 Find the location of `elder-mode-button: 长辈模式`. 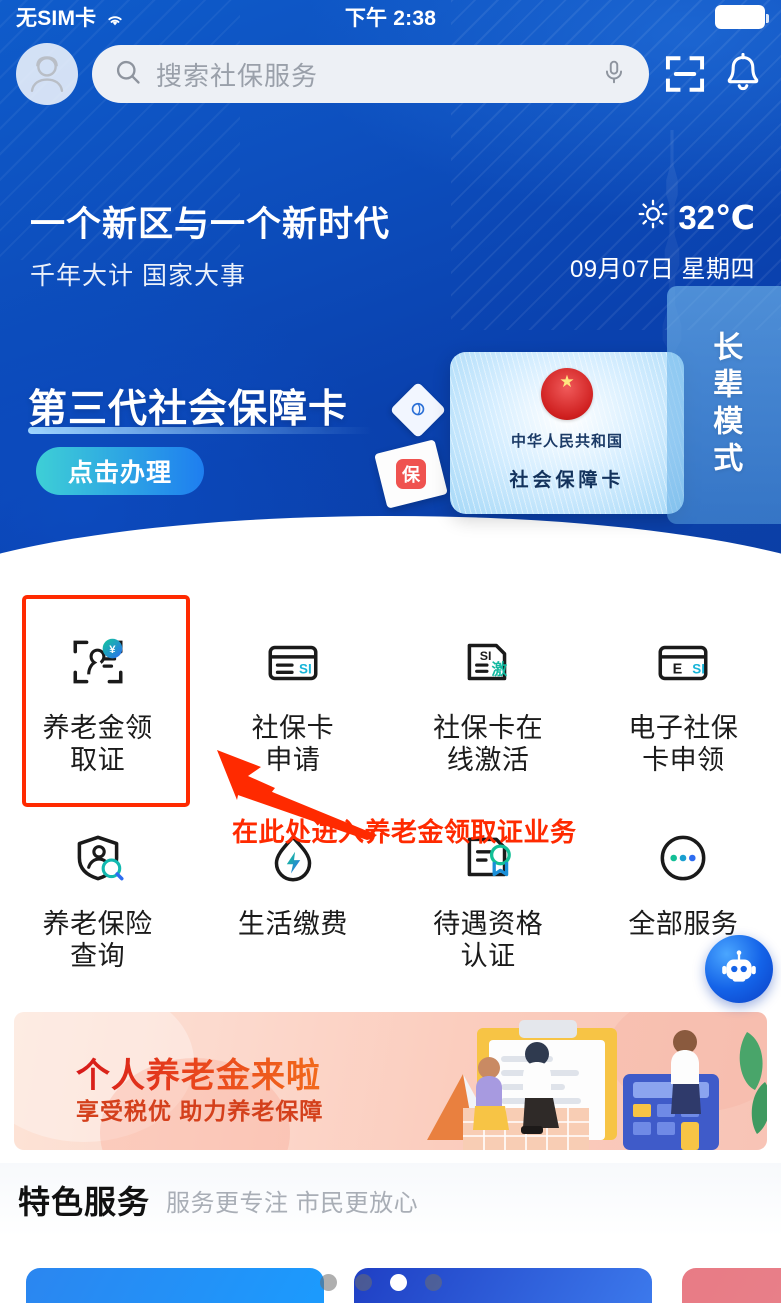

elder-mode-button: 长辈模式 is located at coordinates (724, 405).